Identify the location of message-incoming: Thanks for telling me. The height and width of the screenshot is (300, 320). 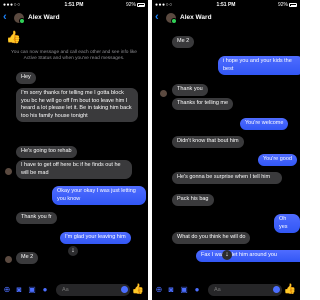
(203, 104).